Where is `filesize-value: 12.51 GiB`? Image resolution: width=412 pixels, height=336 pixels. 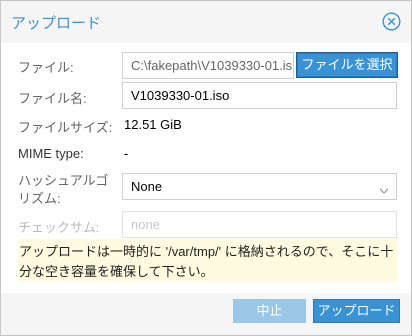
filesize-value: 12.51 GiB is located at coordinates (153, 124).